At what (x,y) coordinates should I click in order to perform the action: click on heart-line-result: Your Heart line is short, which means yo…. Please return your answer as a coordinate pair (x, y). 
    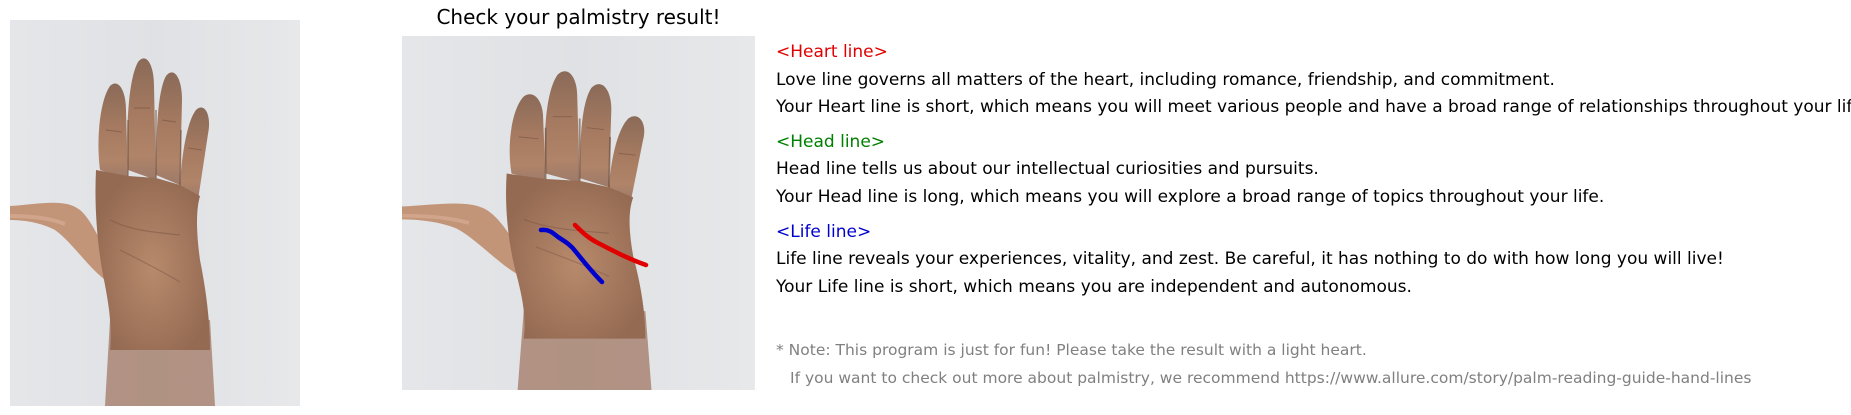
    Looking at the image, I should click on (1313, 107).